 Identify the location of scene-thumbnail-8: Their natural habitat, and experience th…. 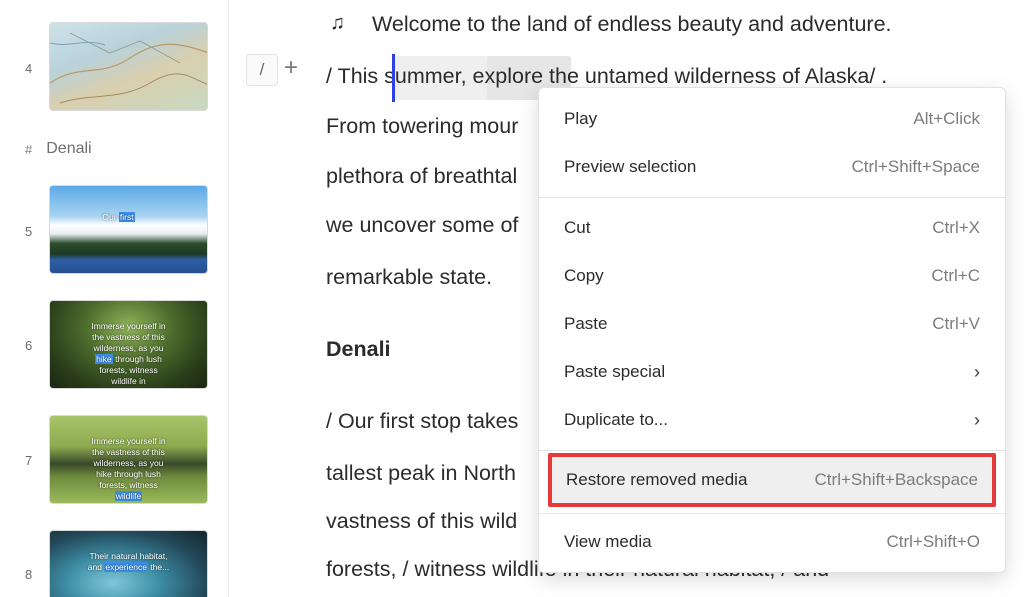
(128, 563).